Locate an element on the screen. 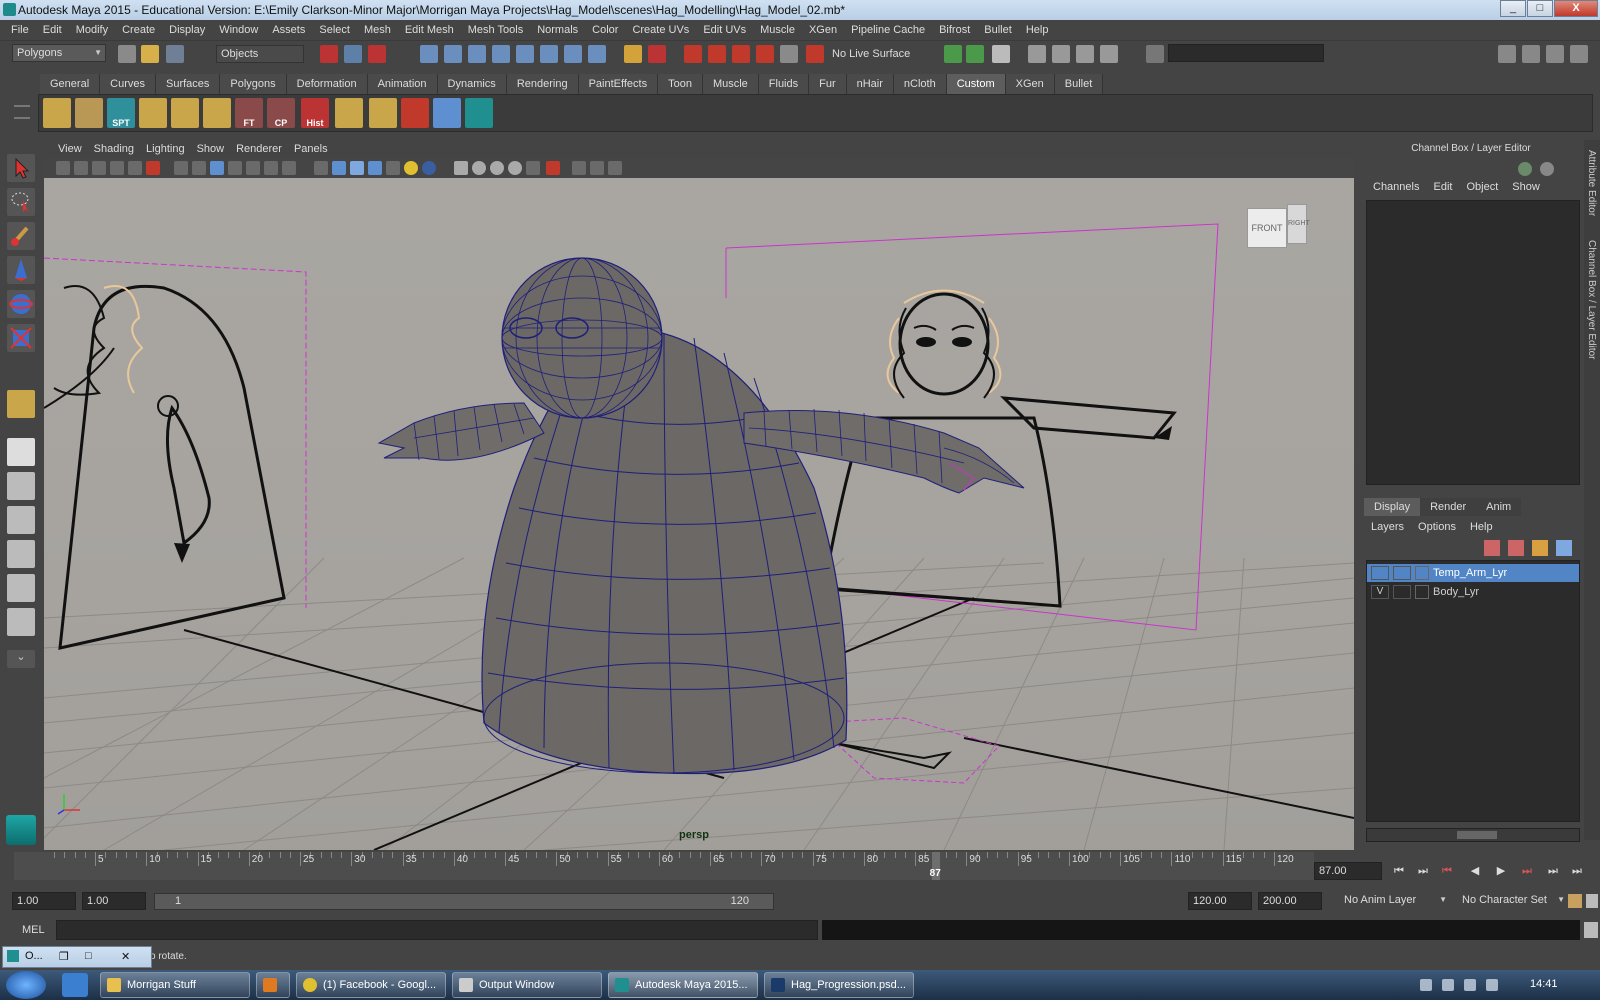 This screenshot has height=1000, width=1600. end-time-field: 200.00 is located at coordinates (1290, 901).